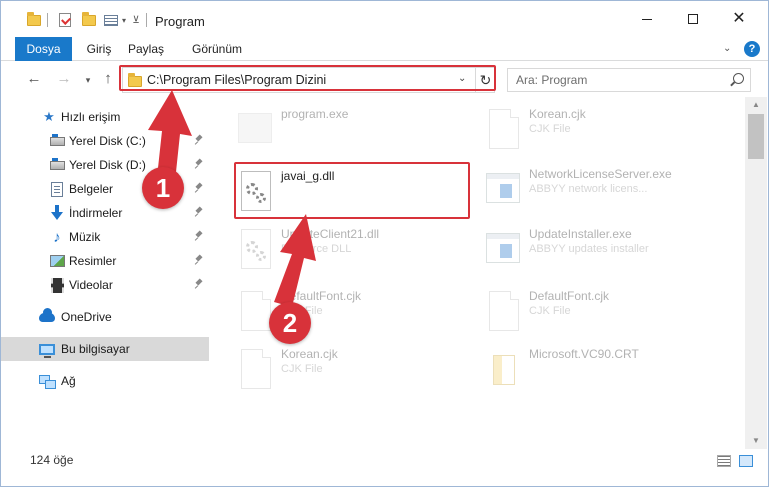  Describe the element at coordinates (647, 19) in the screenshot. I see `minimize-button` at that location.